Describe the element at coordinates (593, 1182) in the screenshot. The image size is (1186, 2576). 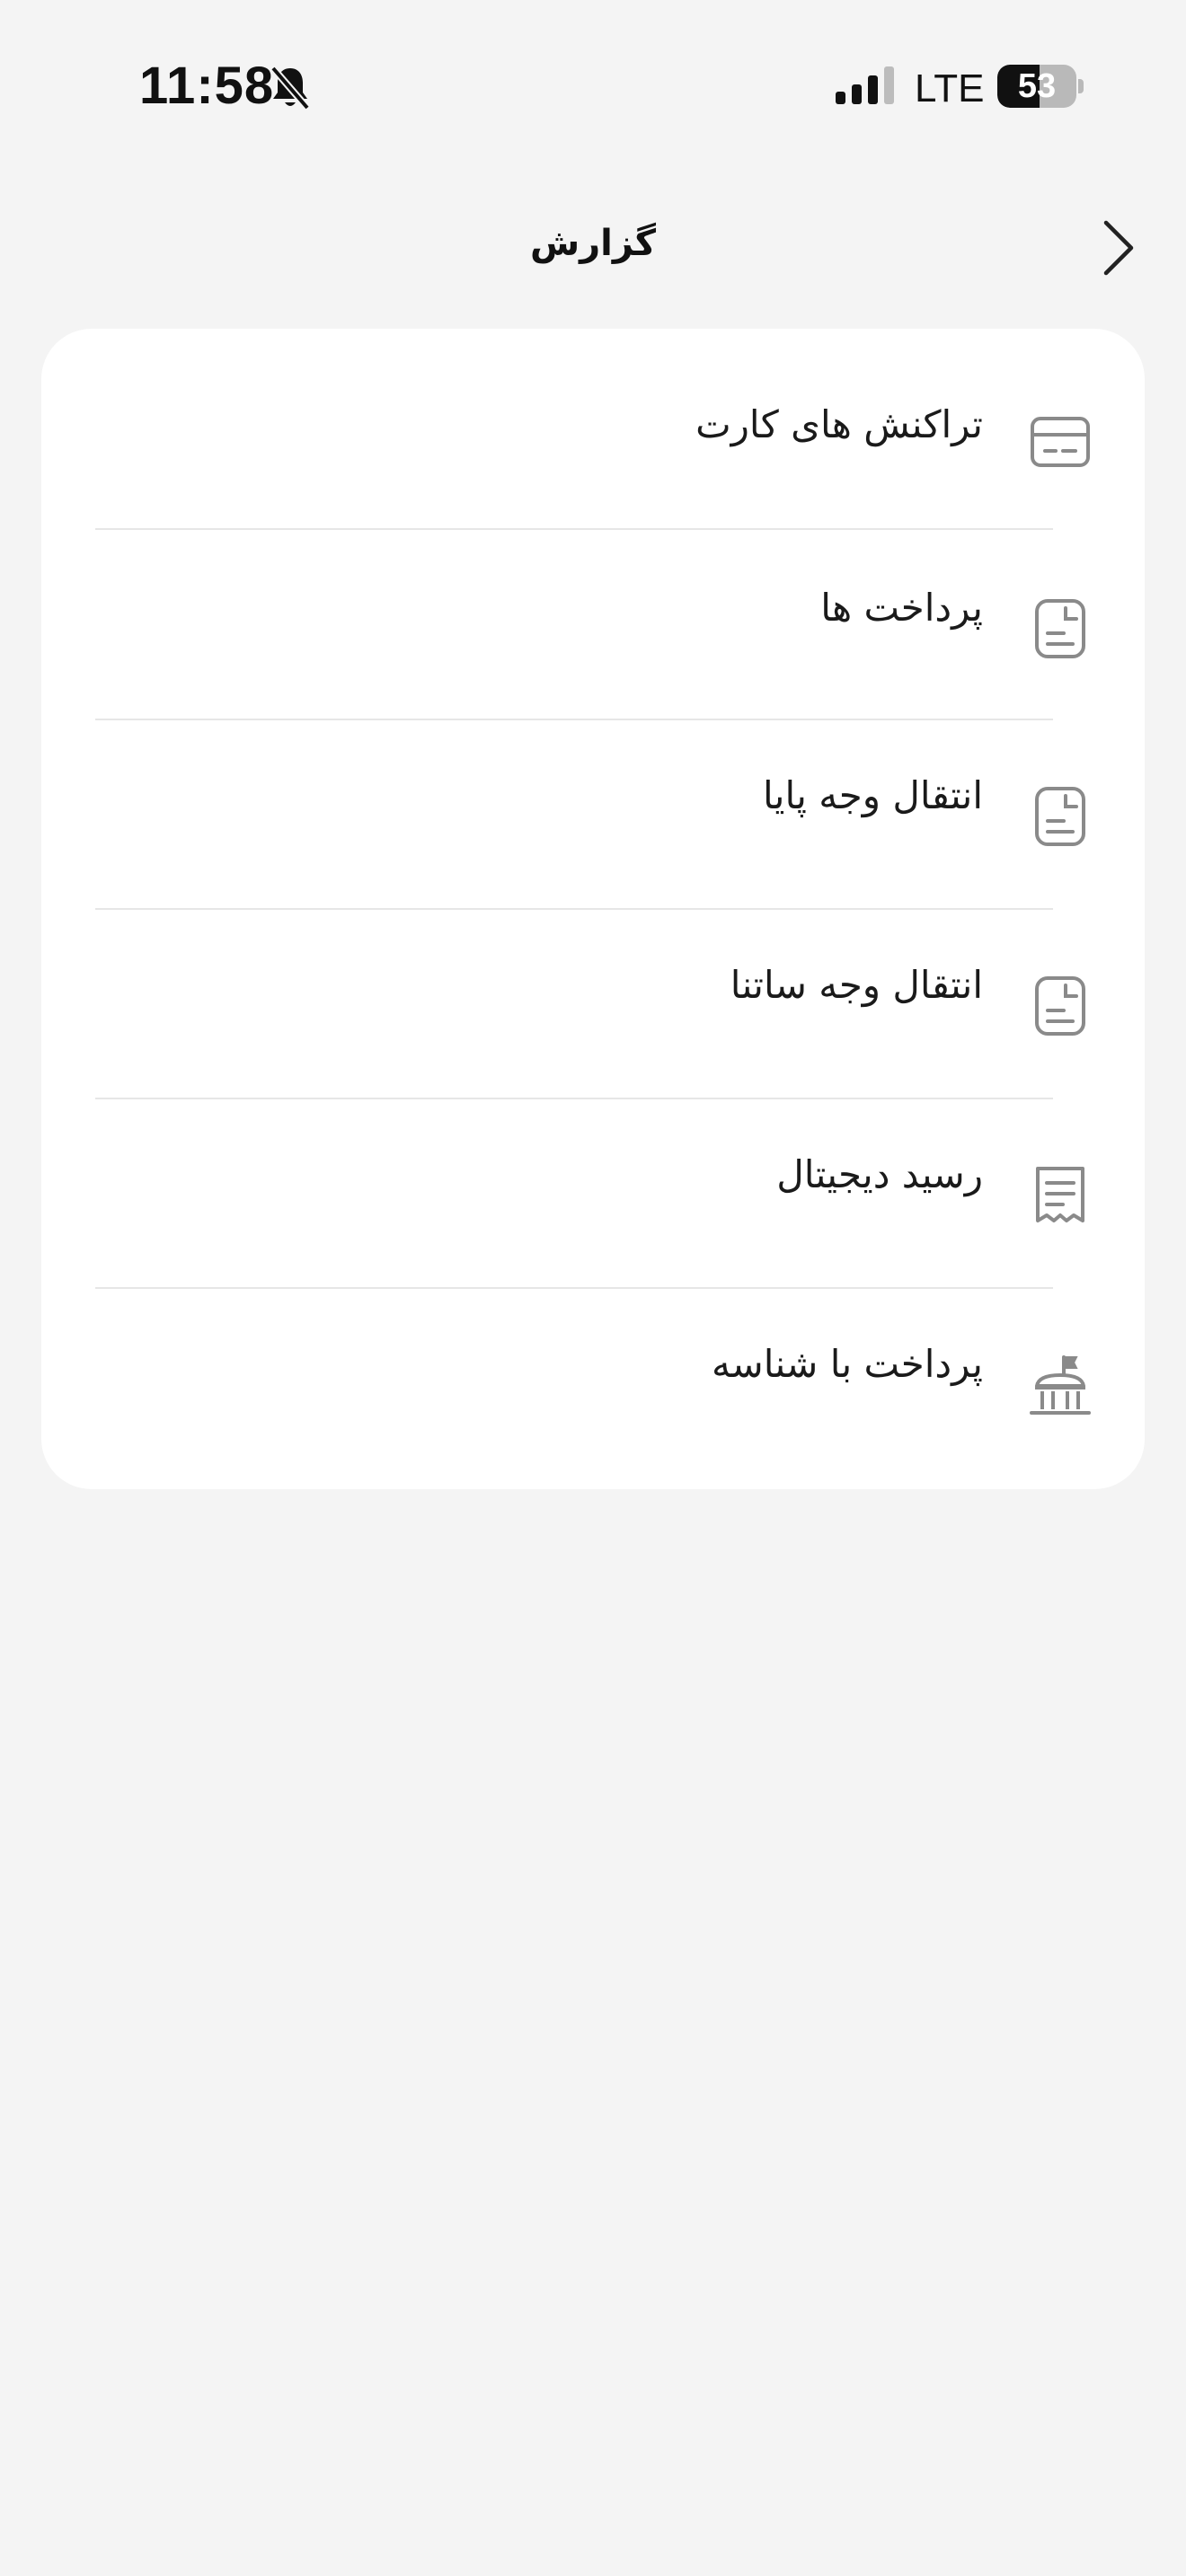
I see `menu-item-digital-receipt: رسید دیجیتال` at that location.